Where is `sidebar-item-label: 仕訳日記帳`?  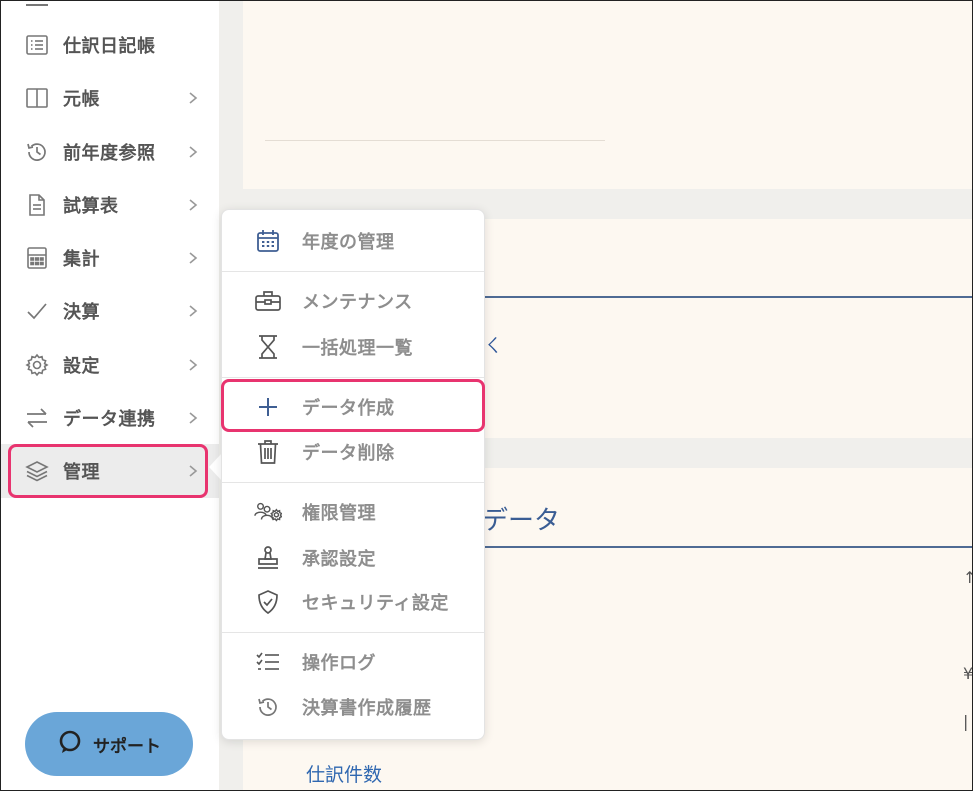
sidebar-item-label: 仕訳日記帳 is located at coordinates (109, 46).